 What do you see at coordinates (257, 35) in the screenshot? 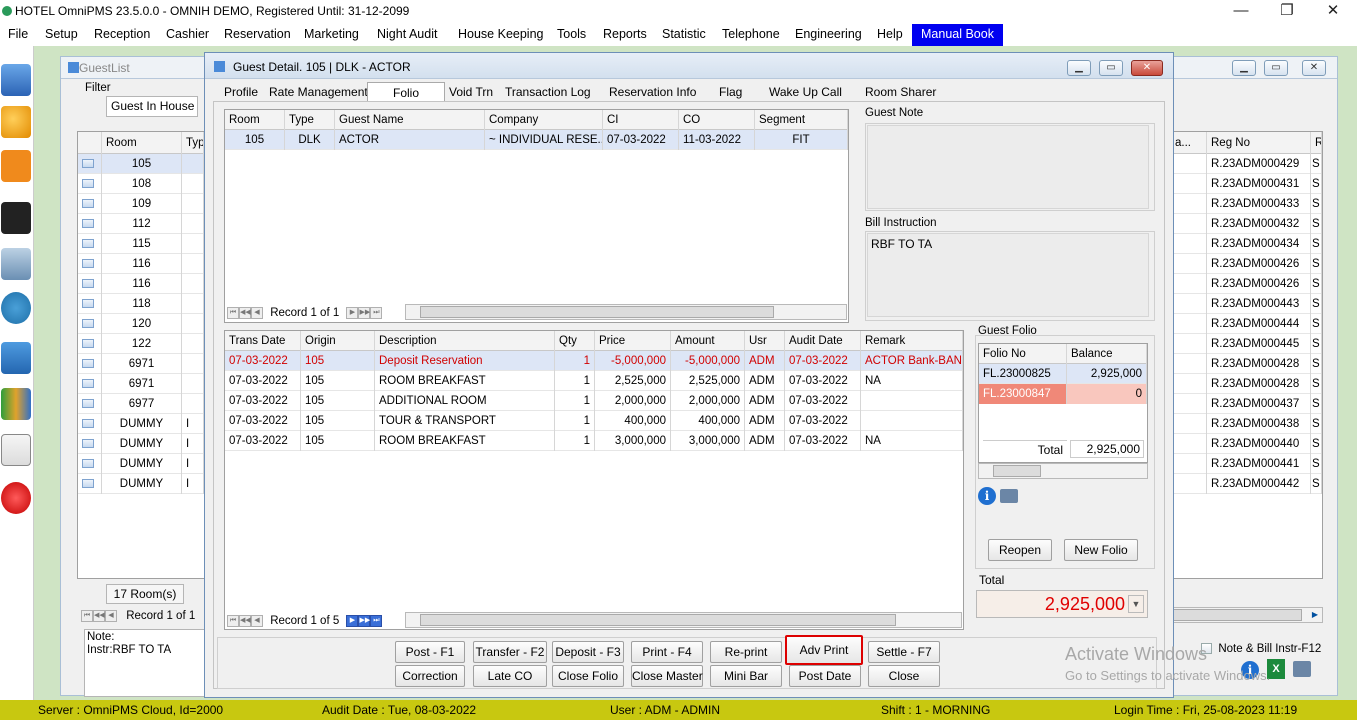
I see `menu-reservation: Reservation` at bounding box center [257, 35].